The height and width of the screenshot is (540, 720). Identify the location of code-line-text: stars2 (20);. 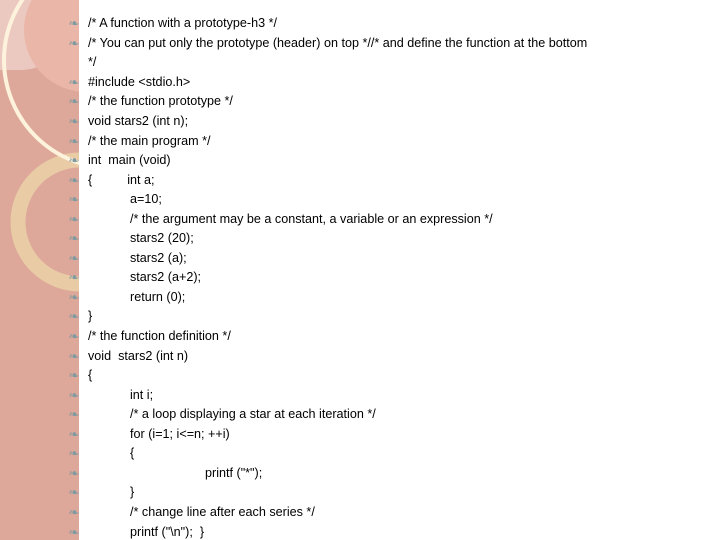
(162, 238).